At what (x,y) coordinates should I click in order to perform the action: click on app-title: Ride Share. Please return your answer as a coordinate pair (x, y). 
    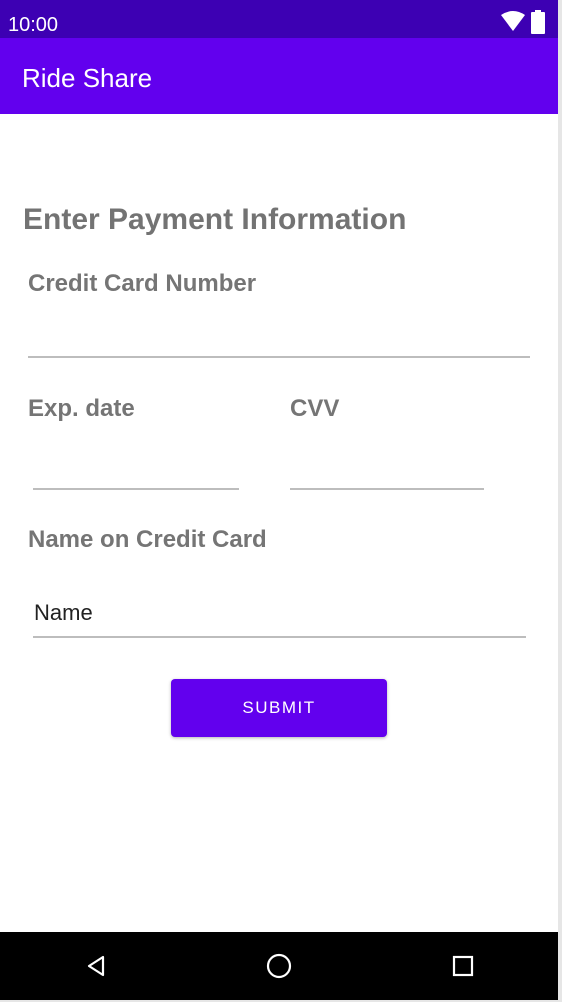
    Looking at the image, I should click on (87, 78).